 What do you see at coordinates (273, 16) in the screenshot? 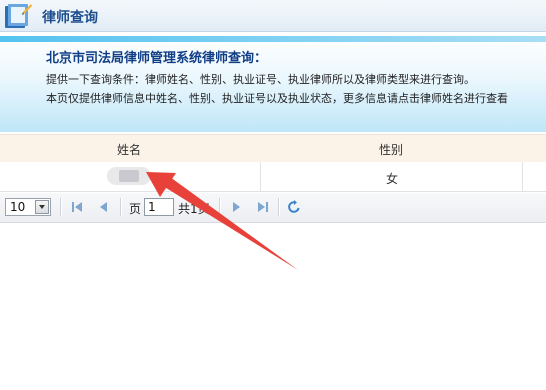
I see `title-bar: 律师查询` at bounding box center [273, 16].